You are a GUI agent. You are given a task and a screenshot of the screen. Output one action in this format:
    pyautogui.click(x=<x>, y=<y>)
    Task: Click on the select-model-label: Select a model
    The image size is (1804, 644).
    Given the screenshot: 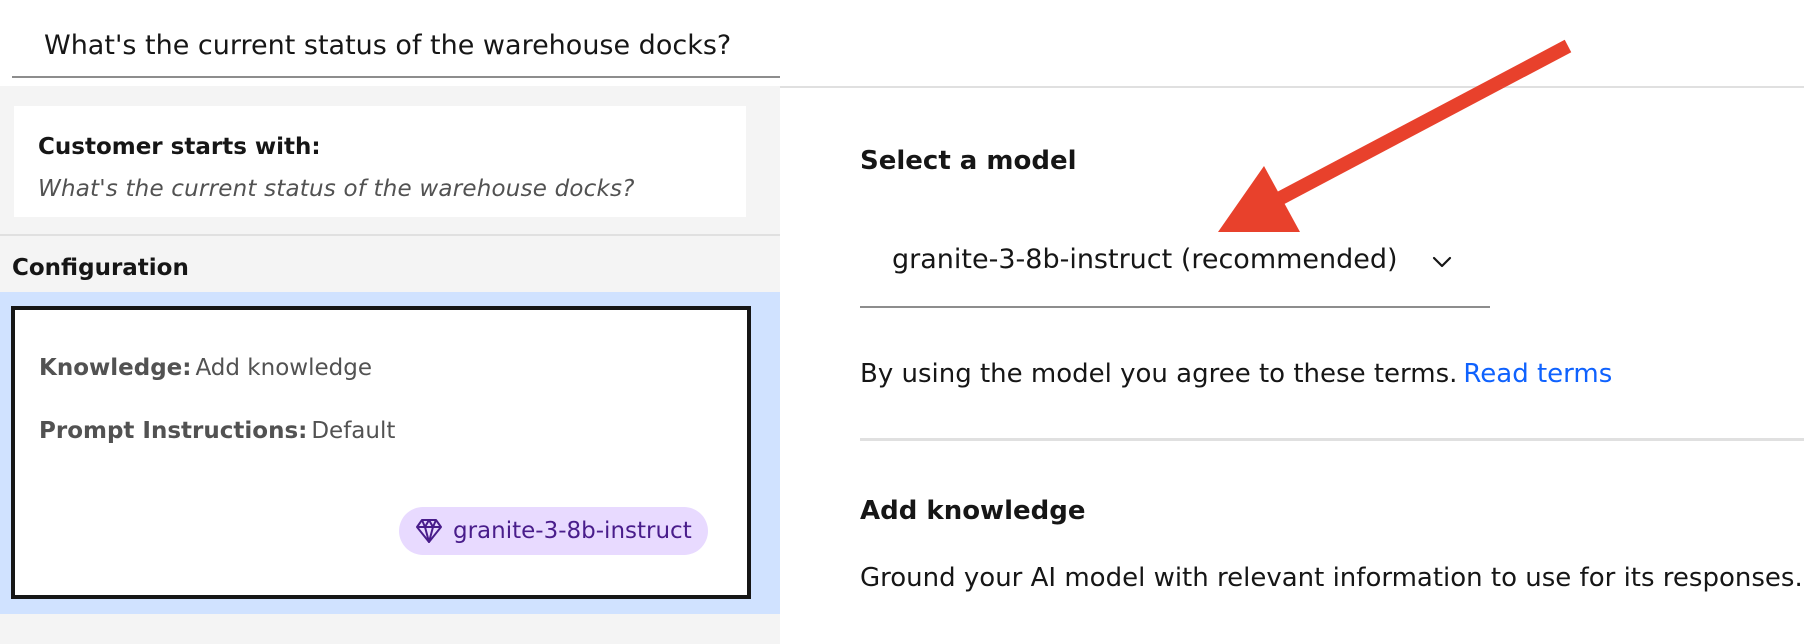 What is the action you would take?
    pyautogui.click(x=968, y=161)
    